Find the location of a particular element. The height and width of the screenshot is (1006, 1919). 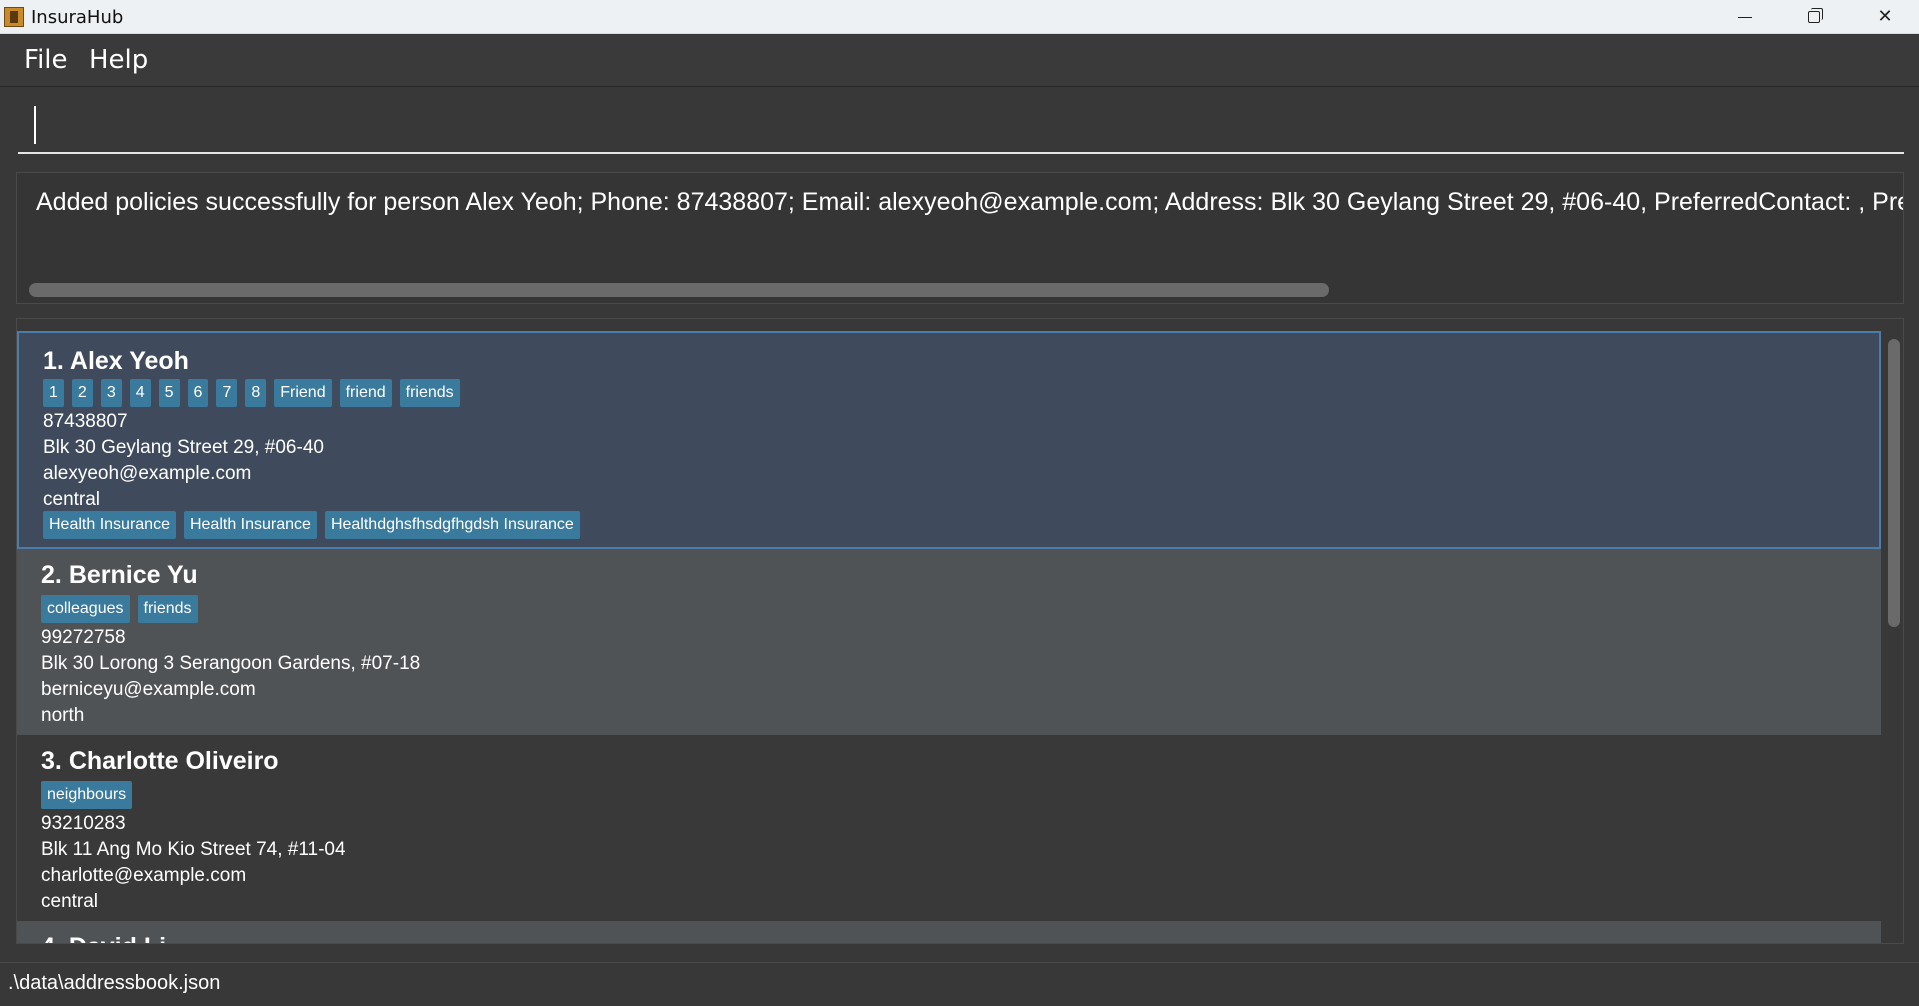

title-bar: InsuraHub ✕ is located at coordinates (959, 17).